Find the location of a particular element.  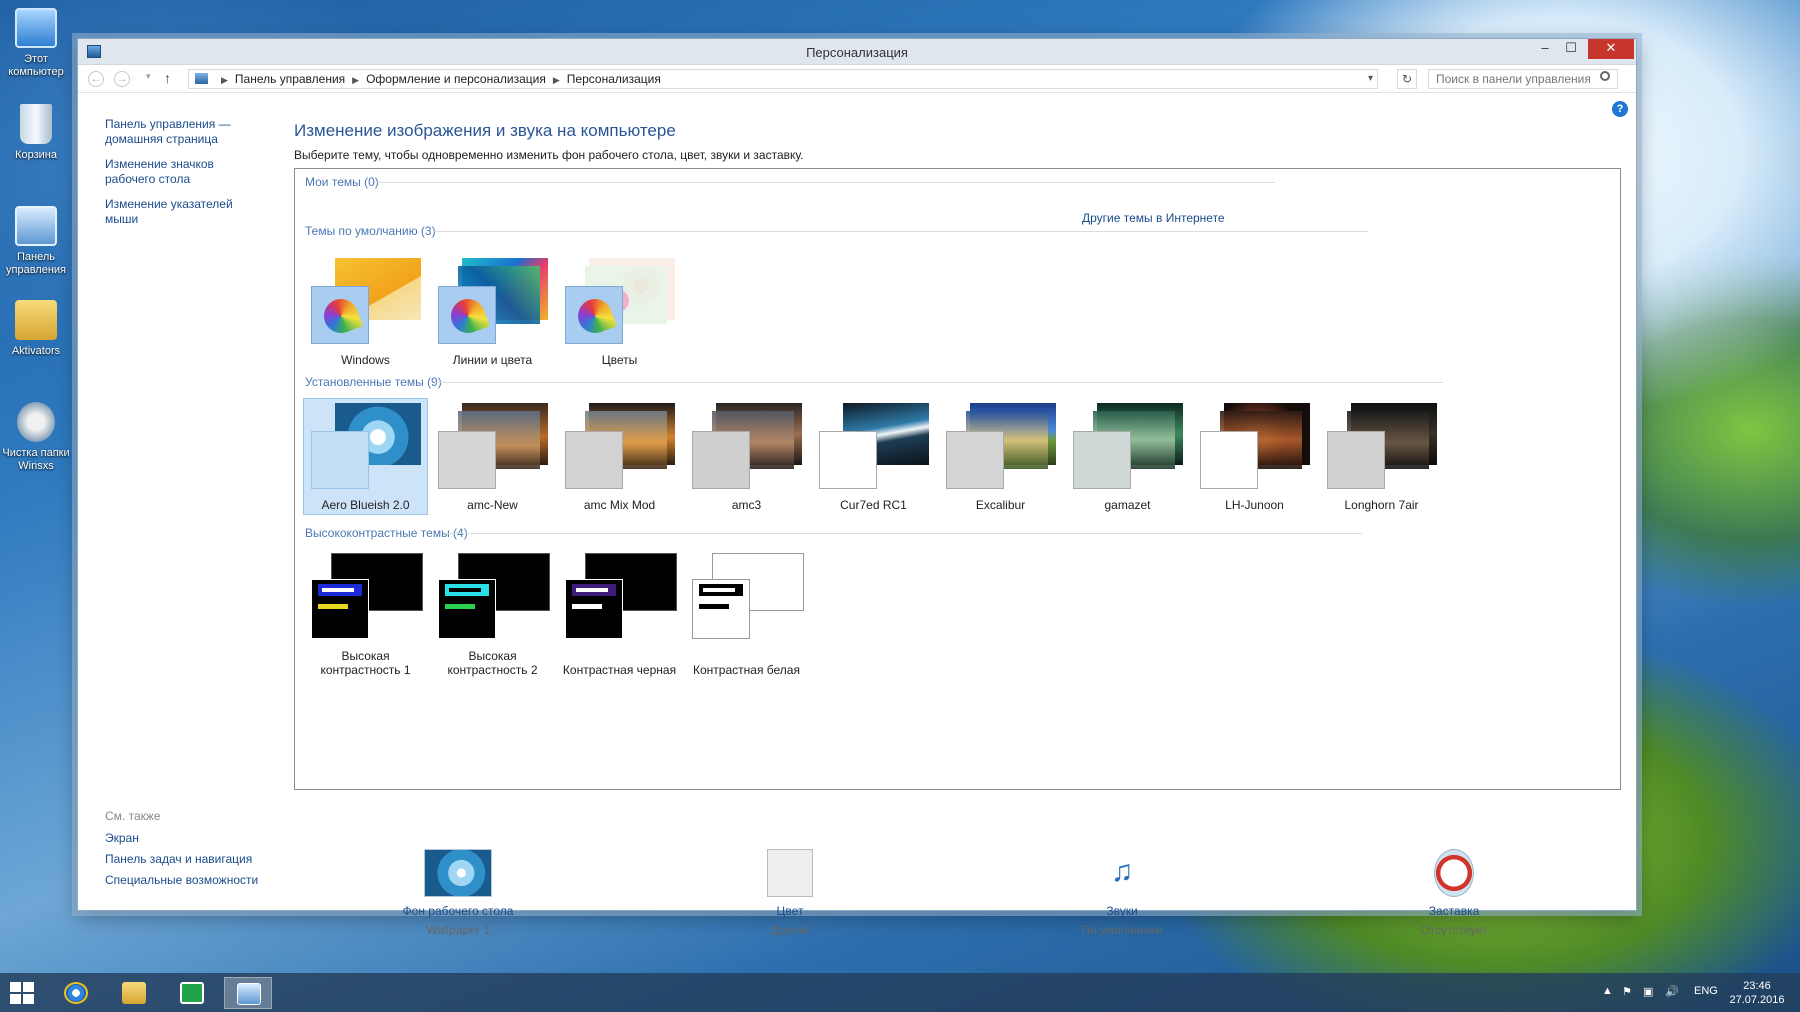

theme-name: Высокая контрастность 1 is located at coordinates (365, 663).